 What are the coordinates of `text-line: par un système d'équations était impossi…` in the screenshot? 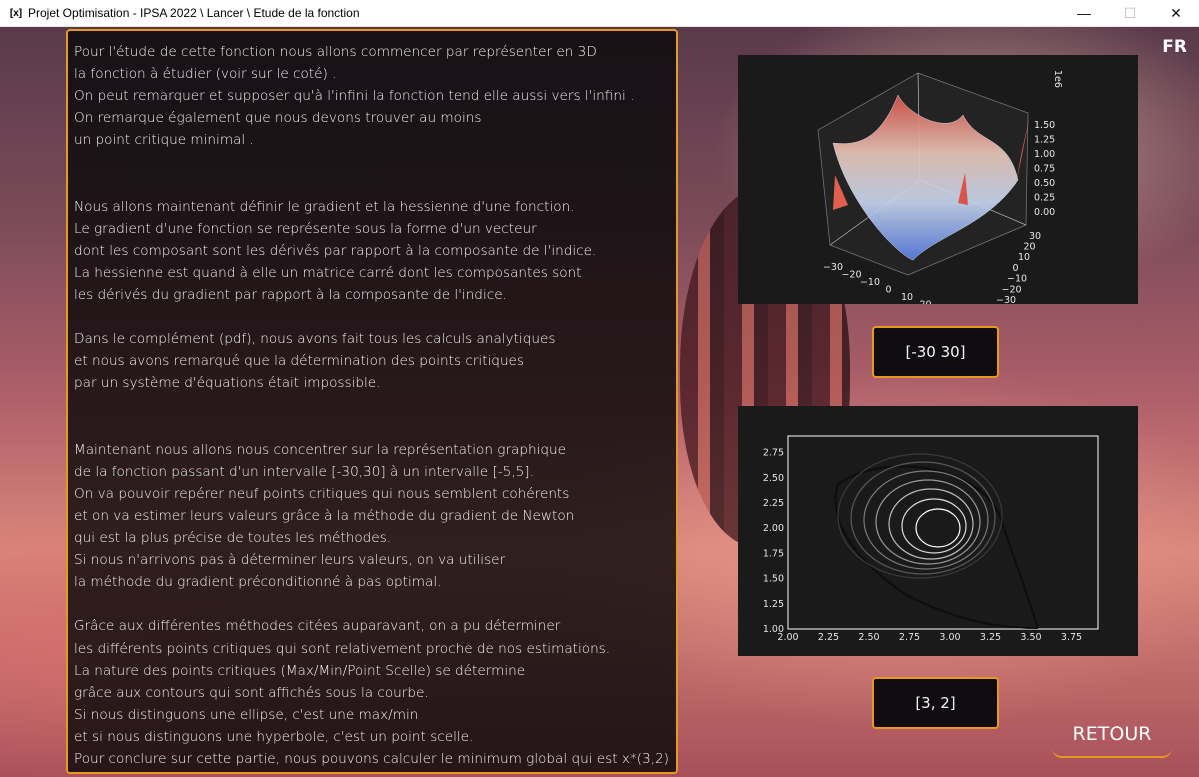 It's located at (227, 383).